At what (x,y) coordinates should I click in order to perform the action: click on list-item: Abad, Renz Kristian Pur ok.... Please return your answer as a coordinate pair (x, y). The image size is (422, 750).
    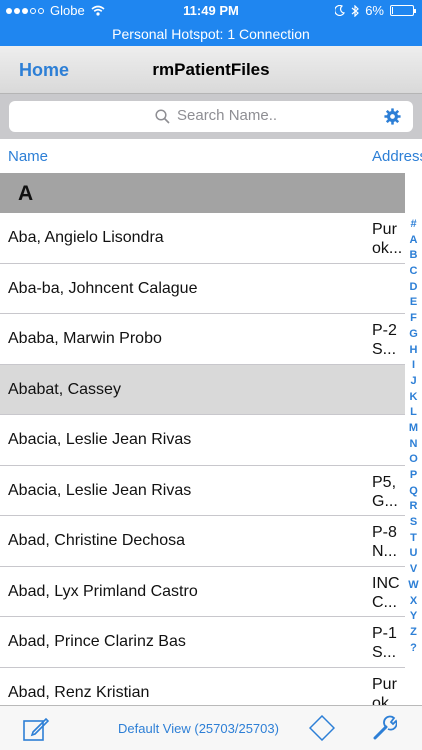
    Looking at the image, I should click on (202, 686).